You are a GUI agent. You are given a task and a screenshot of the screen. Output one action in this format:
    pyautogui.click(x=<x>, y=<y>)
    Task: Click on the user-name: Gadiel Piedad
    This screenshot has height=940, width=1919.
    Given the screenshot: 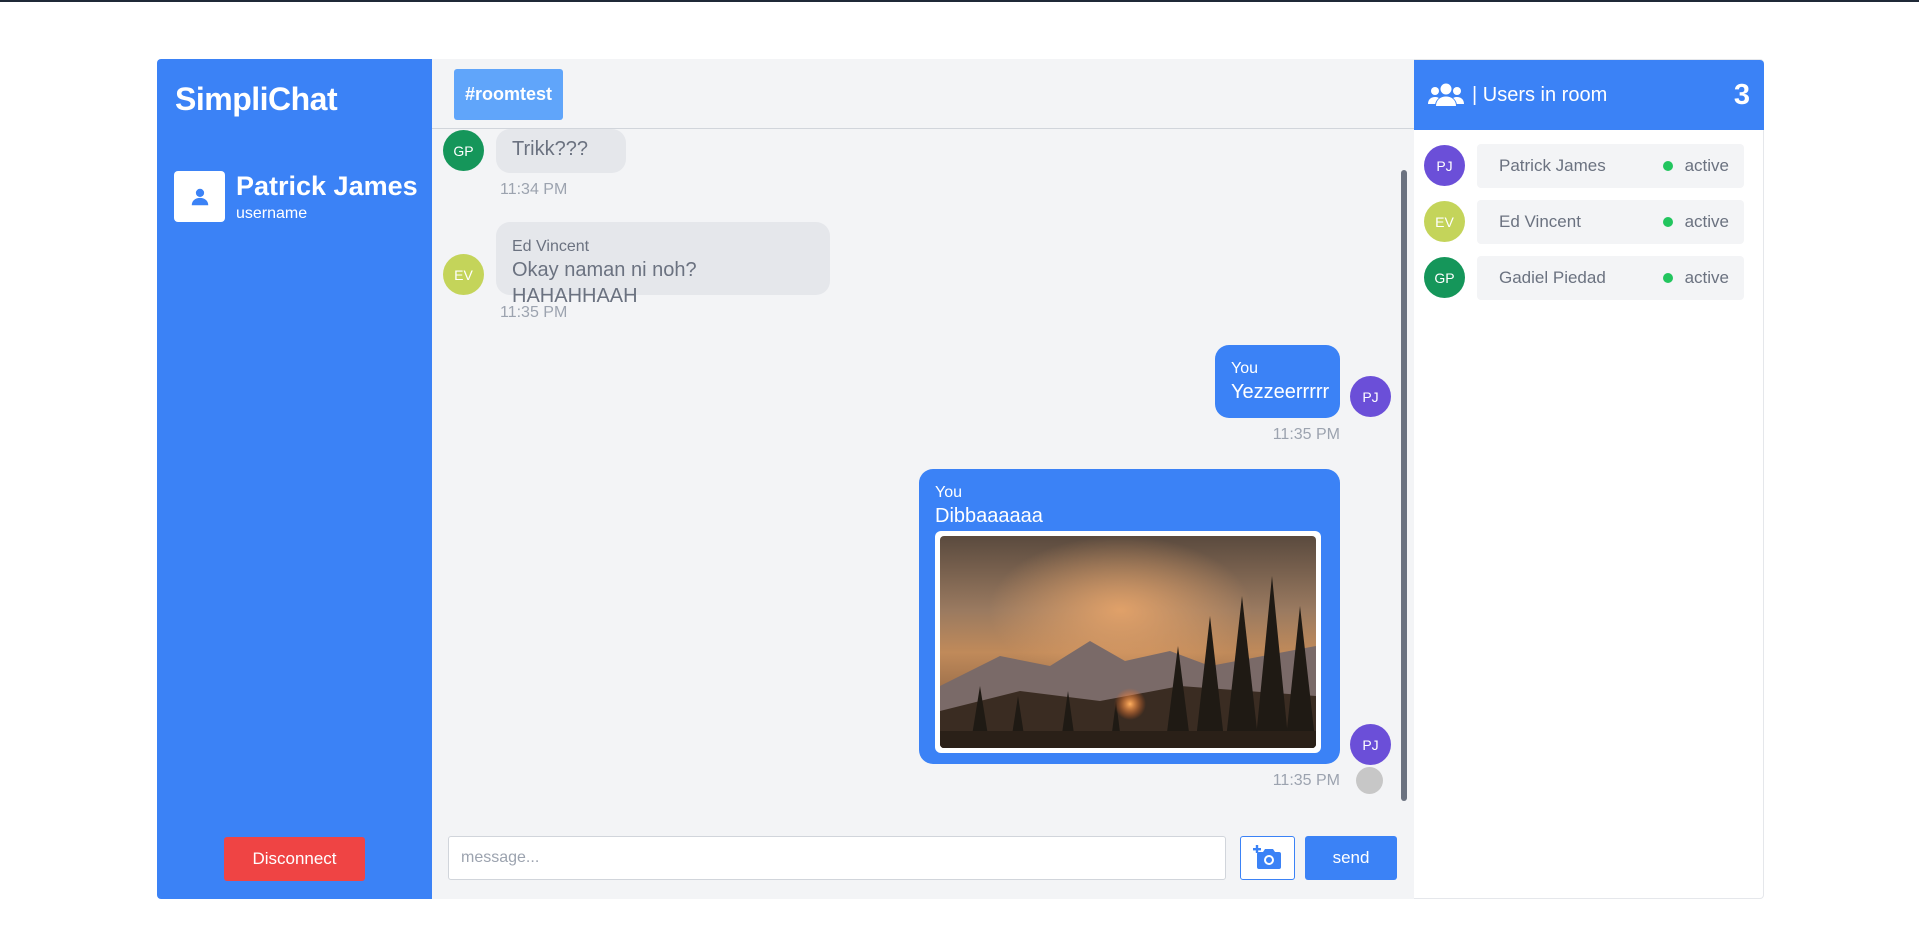 What is the action you would take?
    pyautogui.click(x=1552, y=277)
    